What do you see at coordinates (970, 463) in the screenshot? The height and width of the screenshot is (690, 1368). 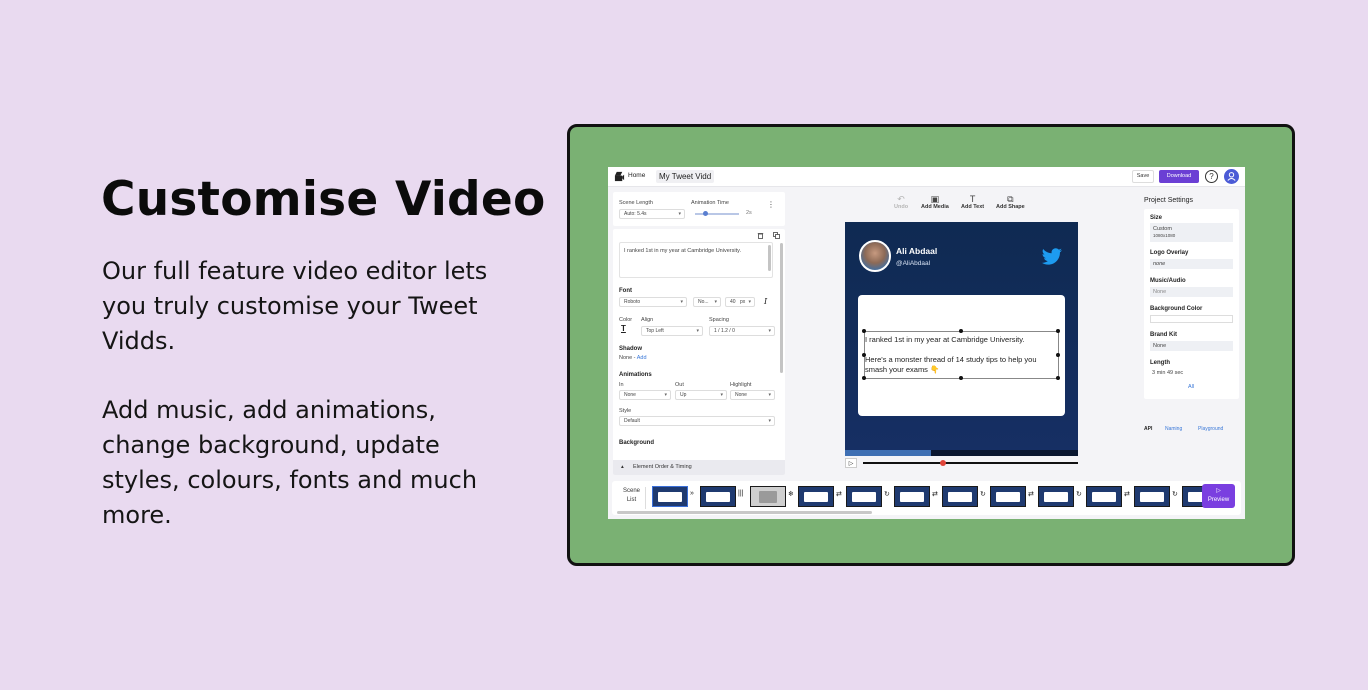 I see `seek-bar` at bounding box center [970, 463].